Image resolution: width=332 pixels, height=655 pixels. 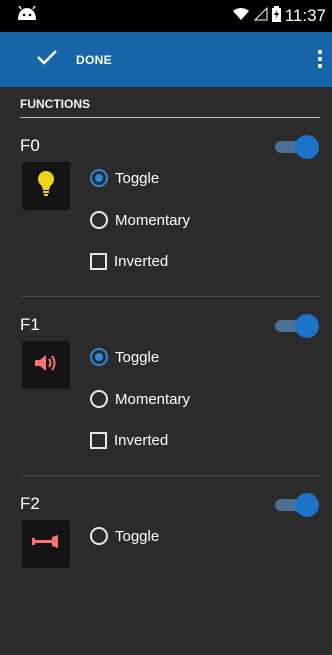 I want to click on wifi-icon, so click(x=241, y=16).